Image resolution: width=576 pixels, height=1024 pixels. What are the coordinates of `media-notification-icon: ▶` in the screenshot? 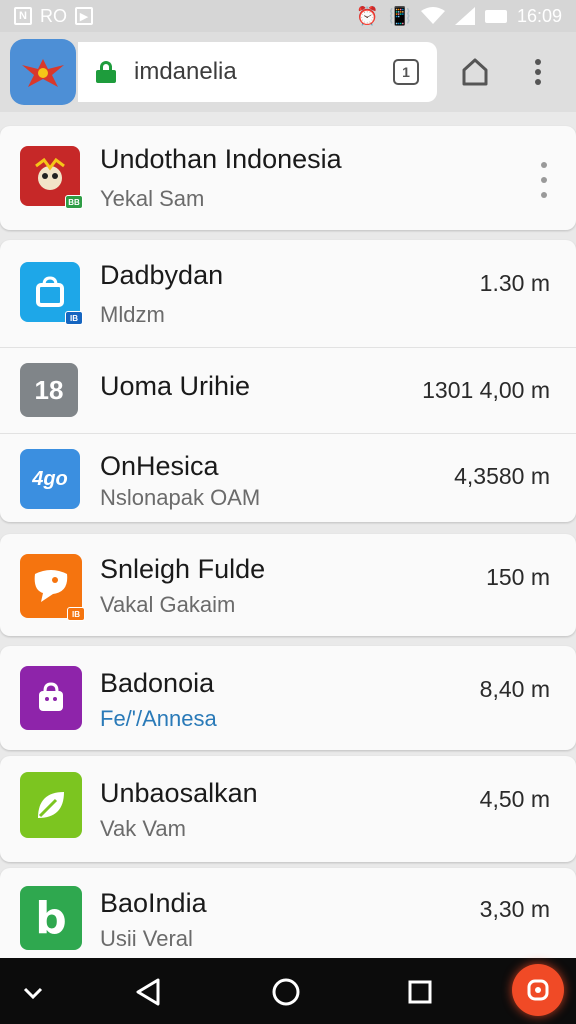 It's located at (84, 16).